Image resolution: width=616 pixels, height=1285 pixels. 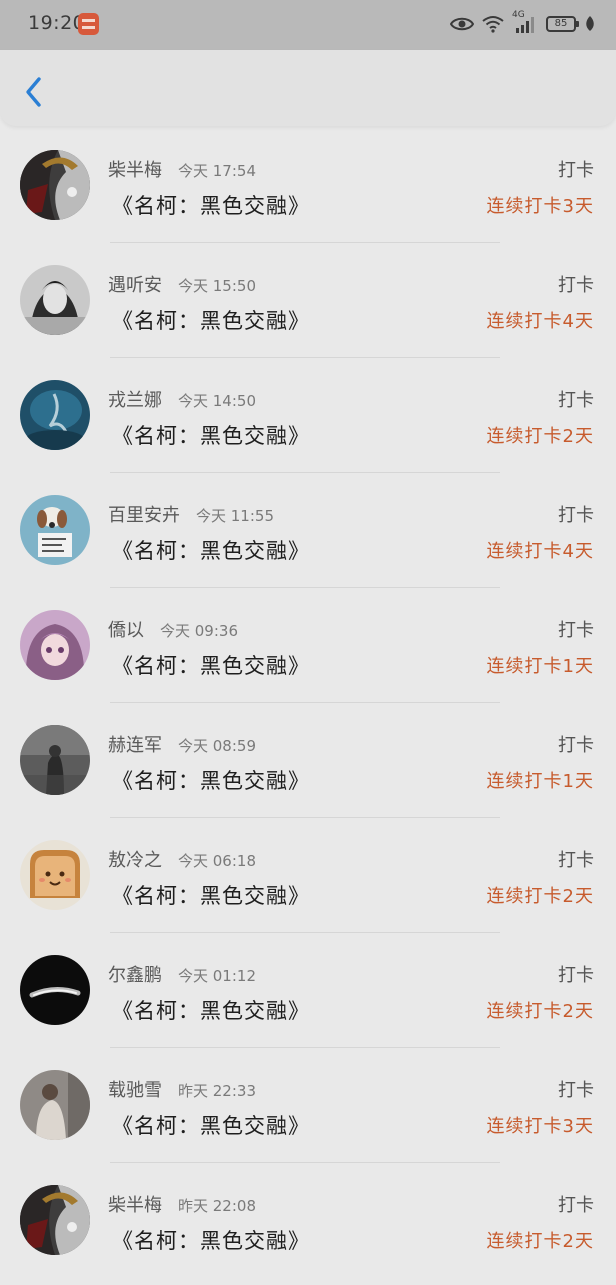 I want to click on wifi-icon, so click(x=493, y=24).